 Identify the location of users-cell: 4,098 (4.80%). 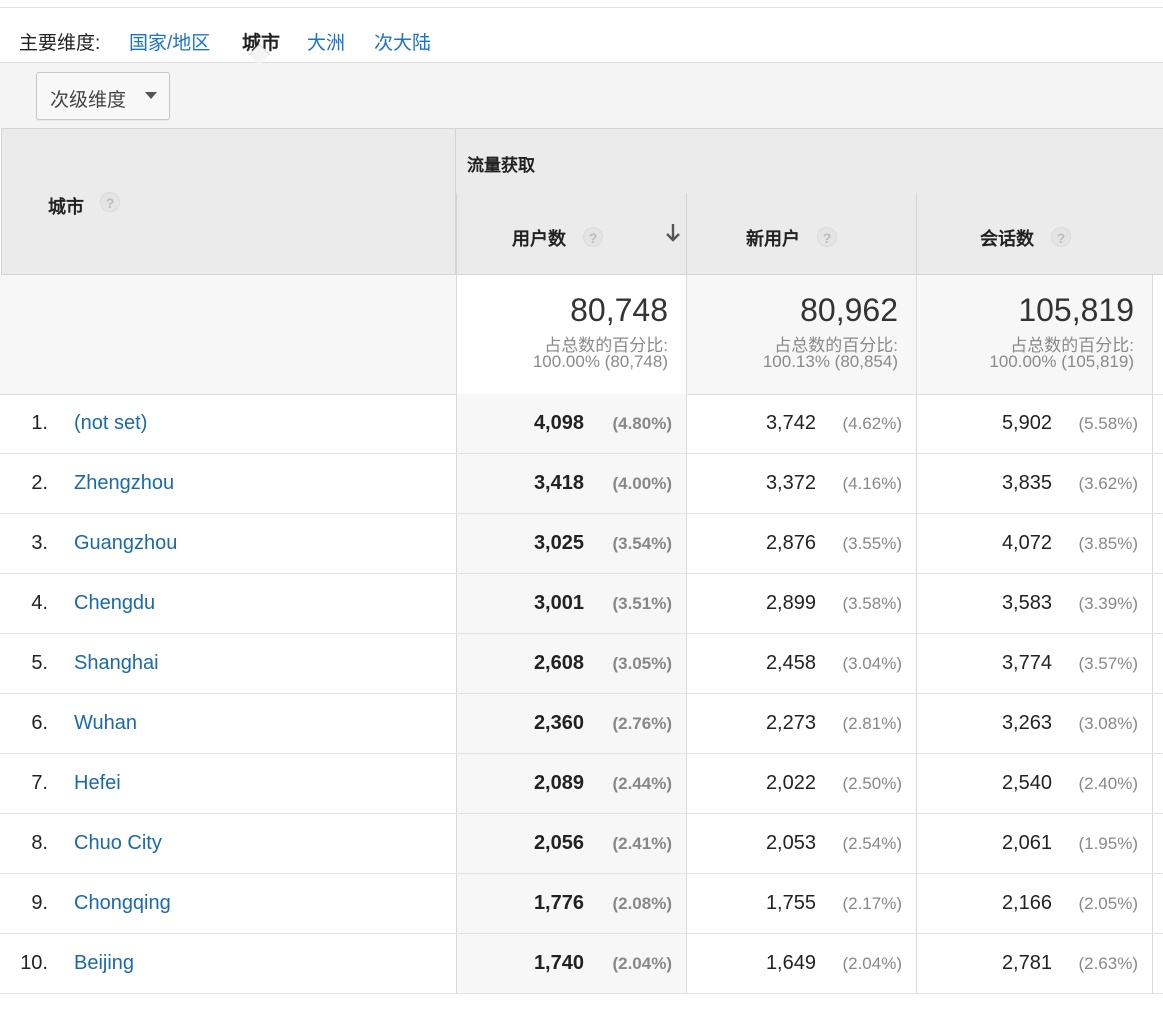
(571, 423).